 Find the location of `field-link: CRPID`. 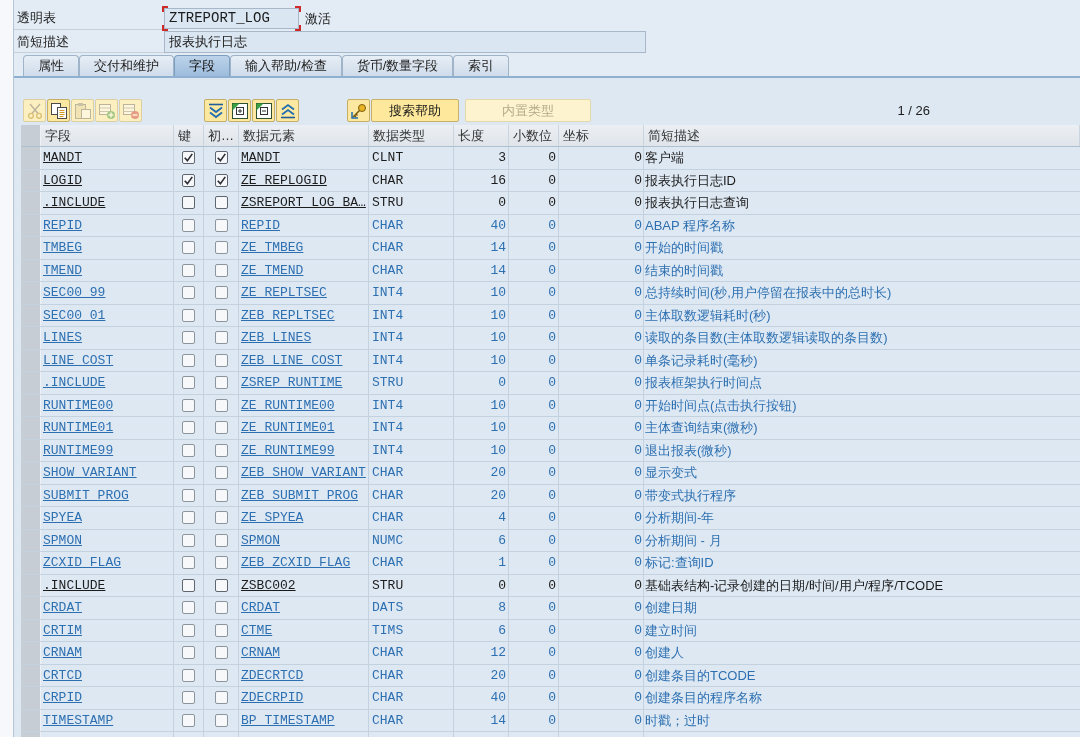

field-link: CRPID is located at coordinates (62, 698).